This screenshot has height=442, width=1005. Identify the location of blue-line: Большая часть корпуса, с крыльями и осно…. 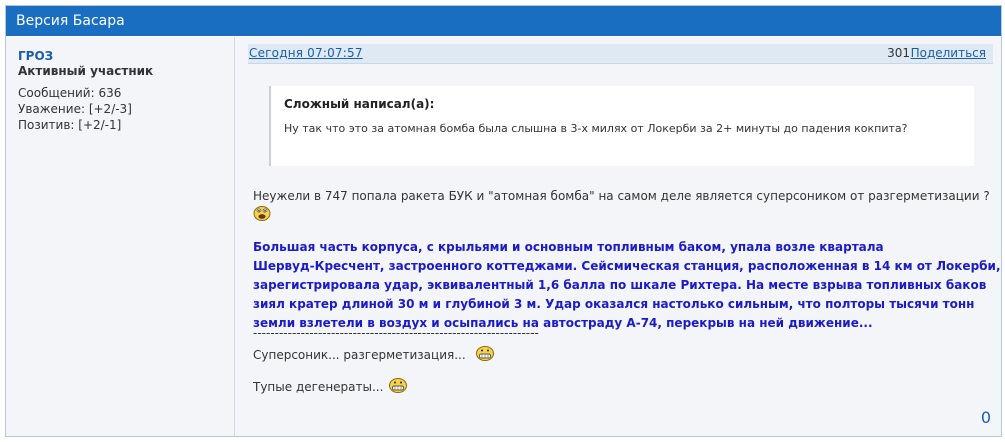
(568, 247).